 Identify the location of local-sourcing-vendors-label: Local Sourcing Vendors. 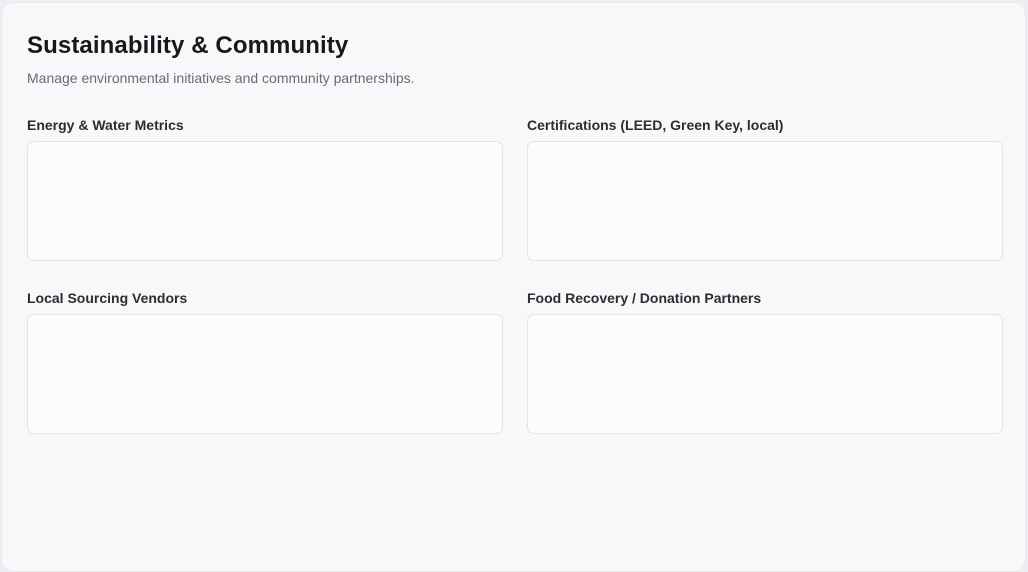
(107, 298).